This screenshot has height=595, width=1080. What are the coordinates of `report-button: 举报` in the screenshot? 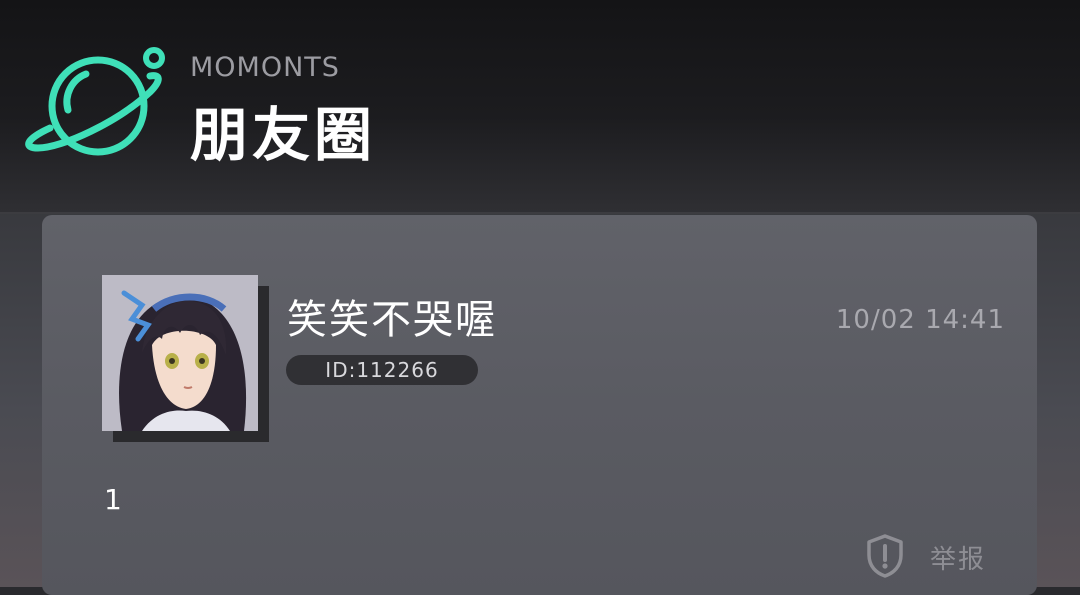 It's located at (929, 556).